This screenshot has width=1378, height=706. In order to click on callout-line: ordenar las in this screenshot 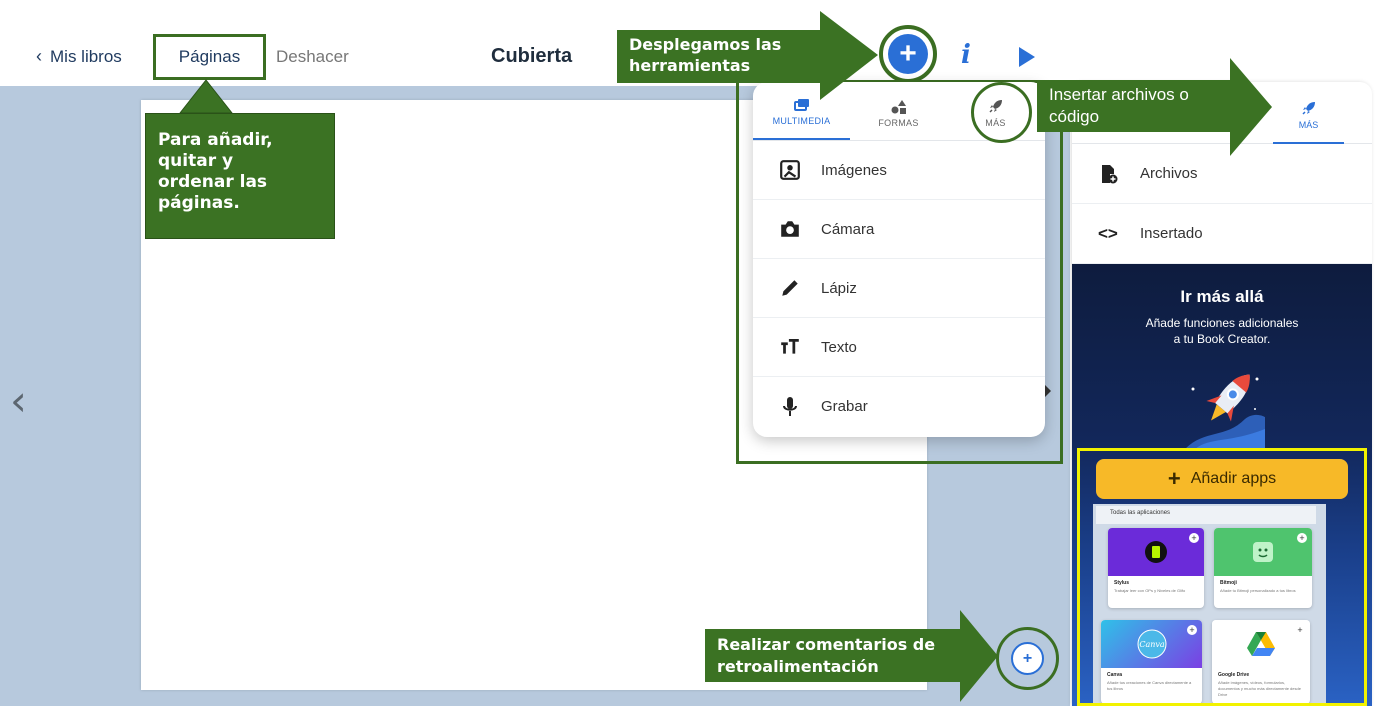, I will do `click(213, 182)`.